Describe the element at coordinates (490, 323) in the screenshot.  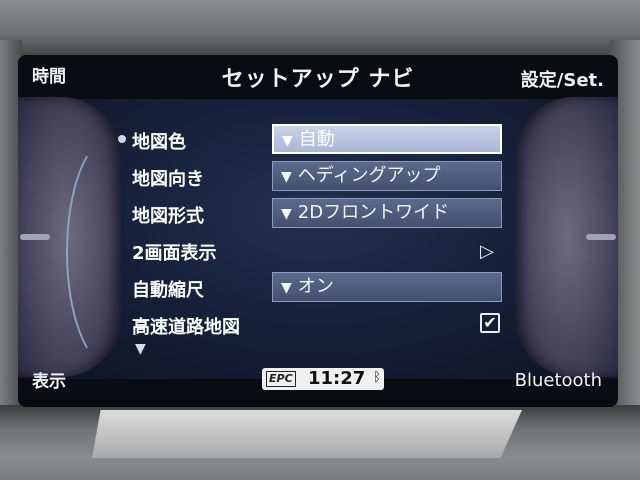
I see `highway-map-checkbox: ✔` at that location.